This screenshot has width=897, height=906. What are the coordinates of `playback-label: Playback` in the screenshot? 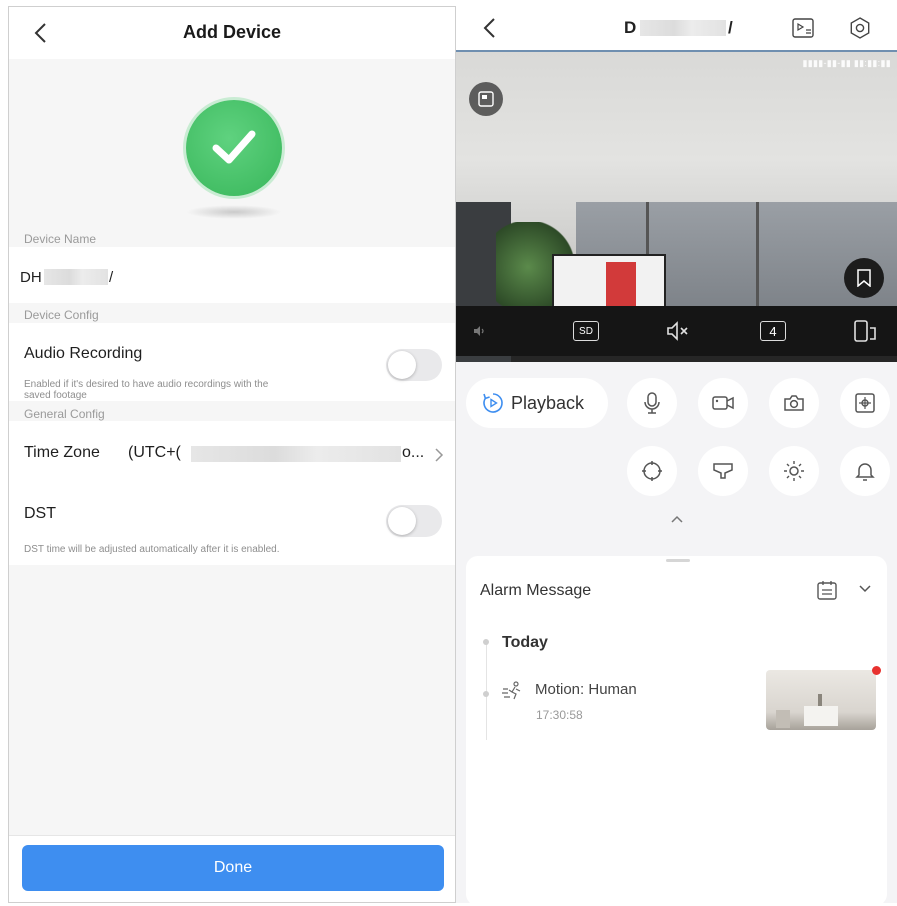 It's located at (548, 403).